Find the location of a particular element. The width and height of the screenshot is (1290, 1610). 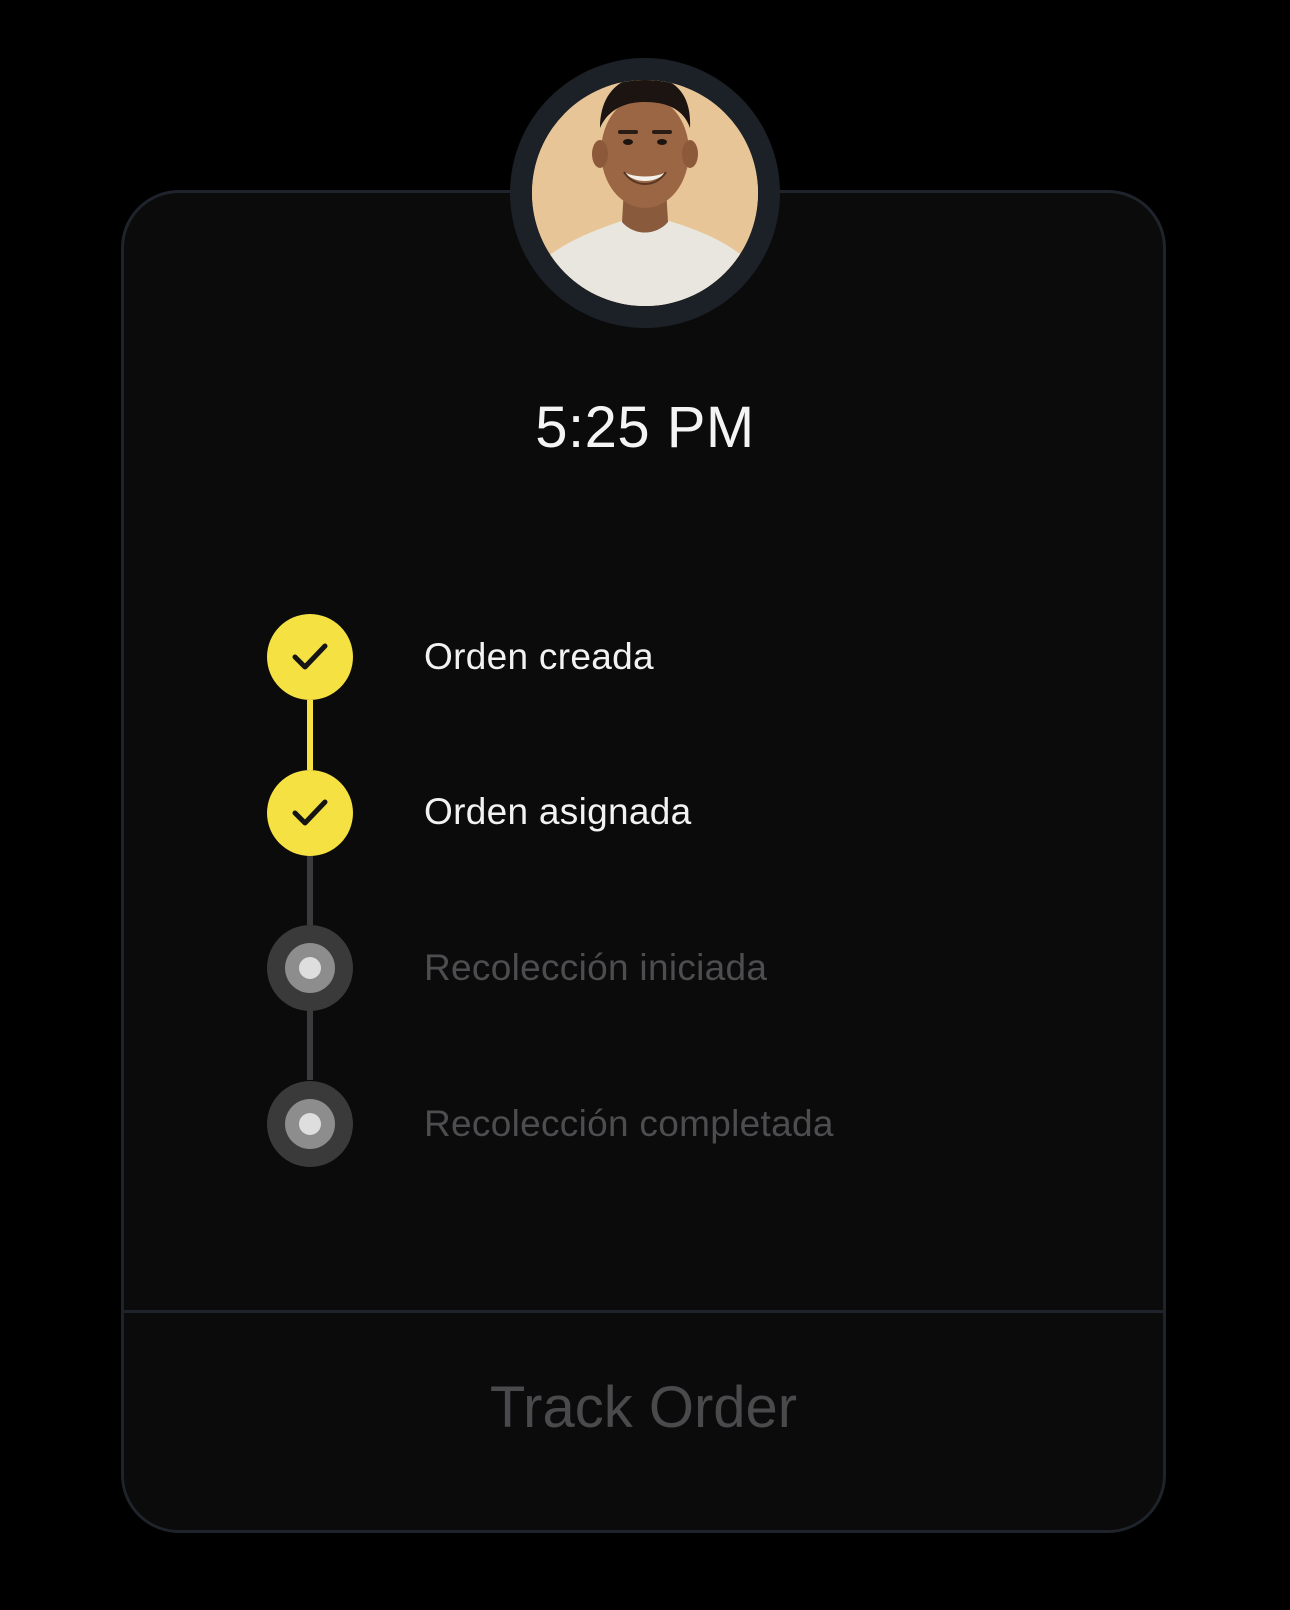

step-label: Recolección iniciada is located at coordinates (596, 967).